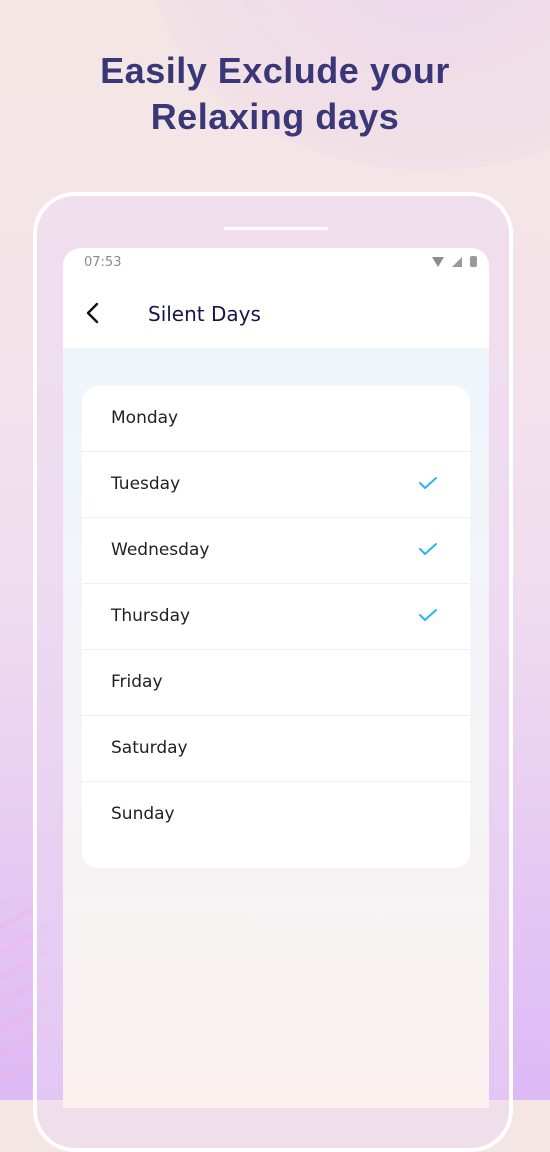 This screenshot has height=1152, width=550. I want to click on day-label: Thursday, so click(151, 616).